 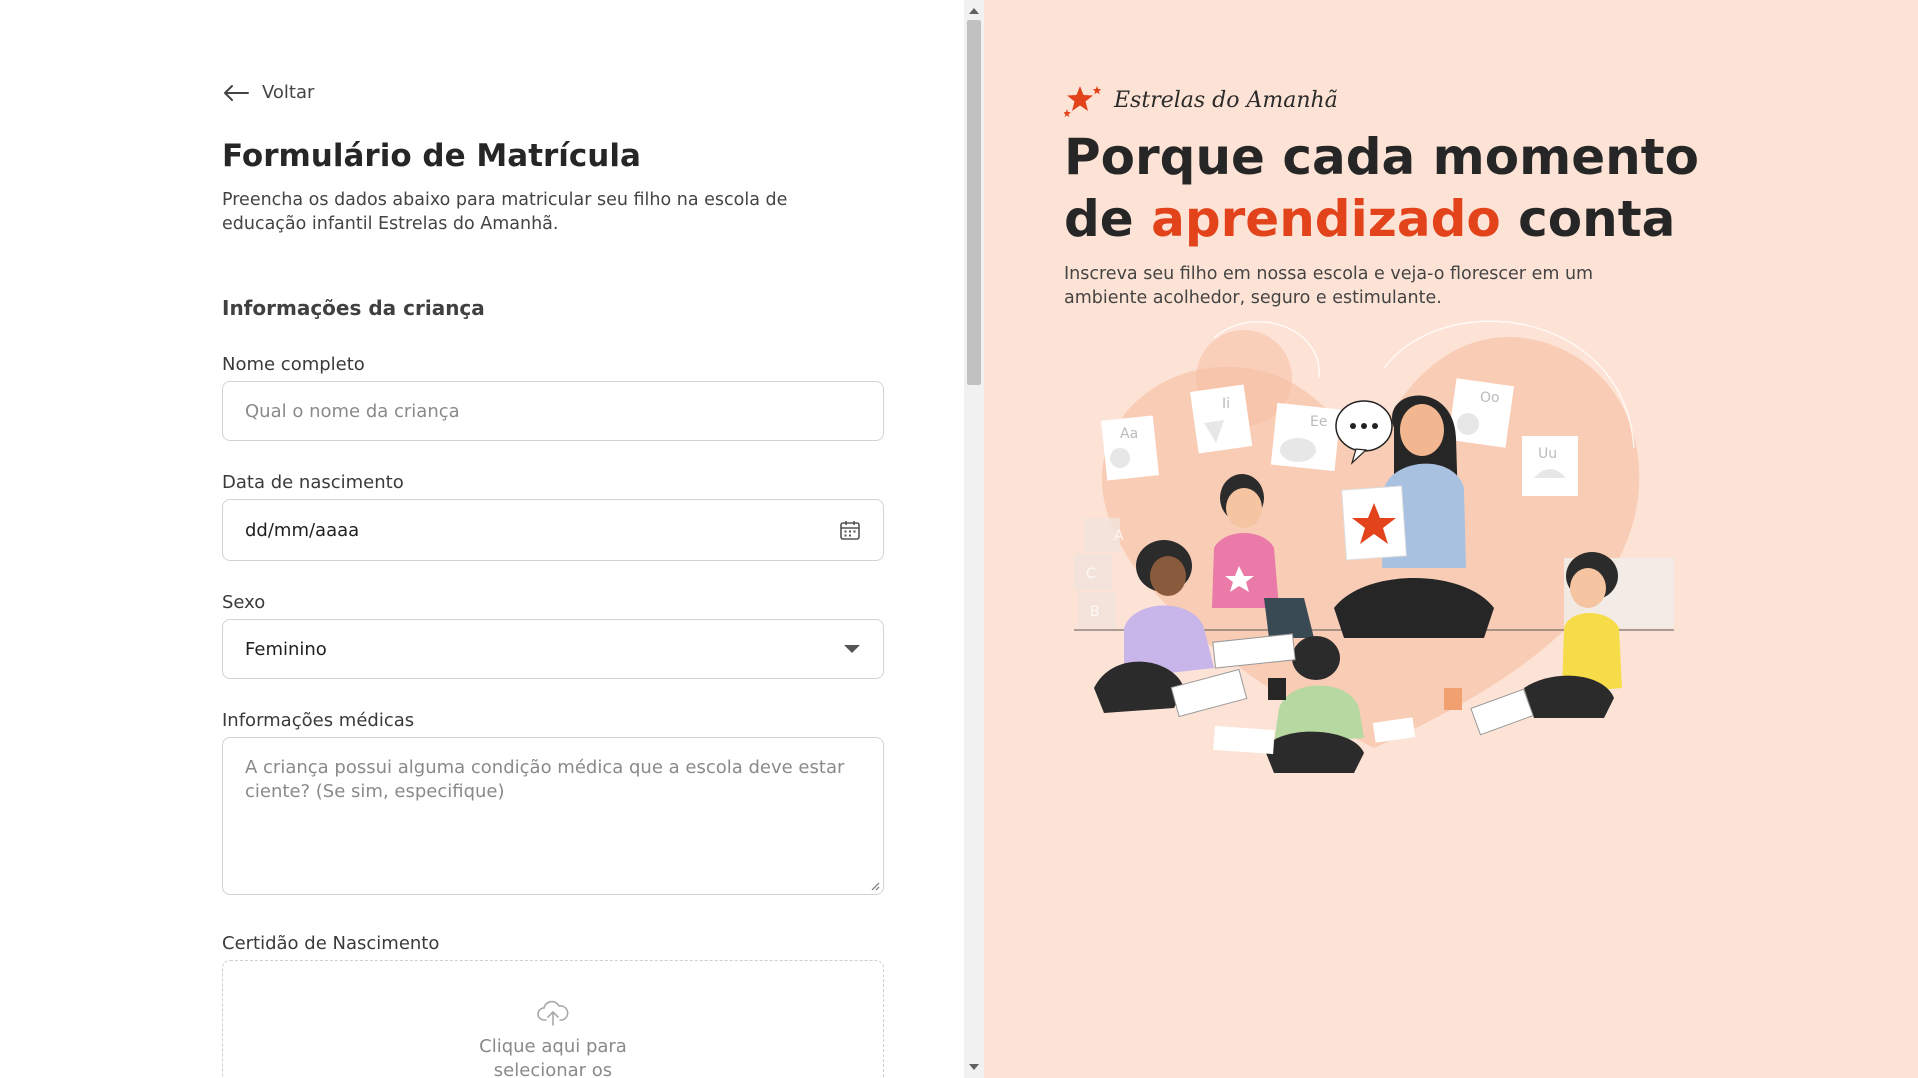 What do you see at coordinates (1326, 219) in the screenshot?
I see `hero-title-accent: aprendizado` at bounding box center [1326, 219].